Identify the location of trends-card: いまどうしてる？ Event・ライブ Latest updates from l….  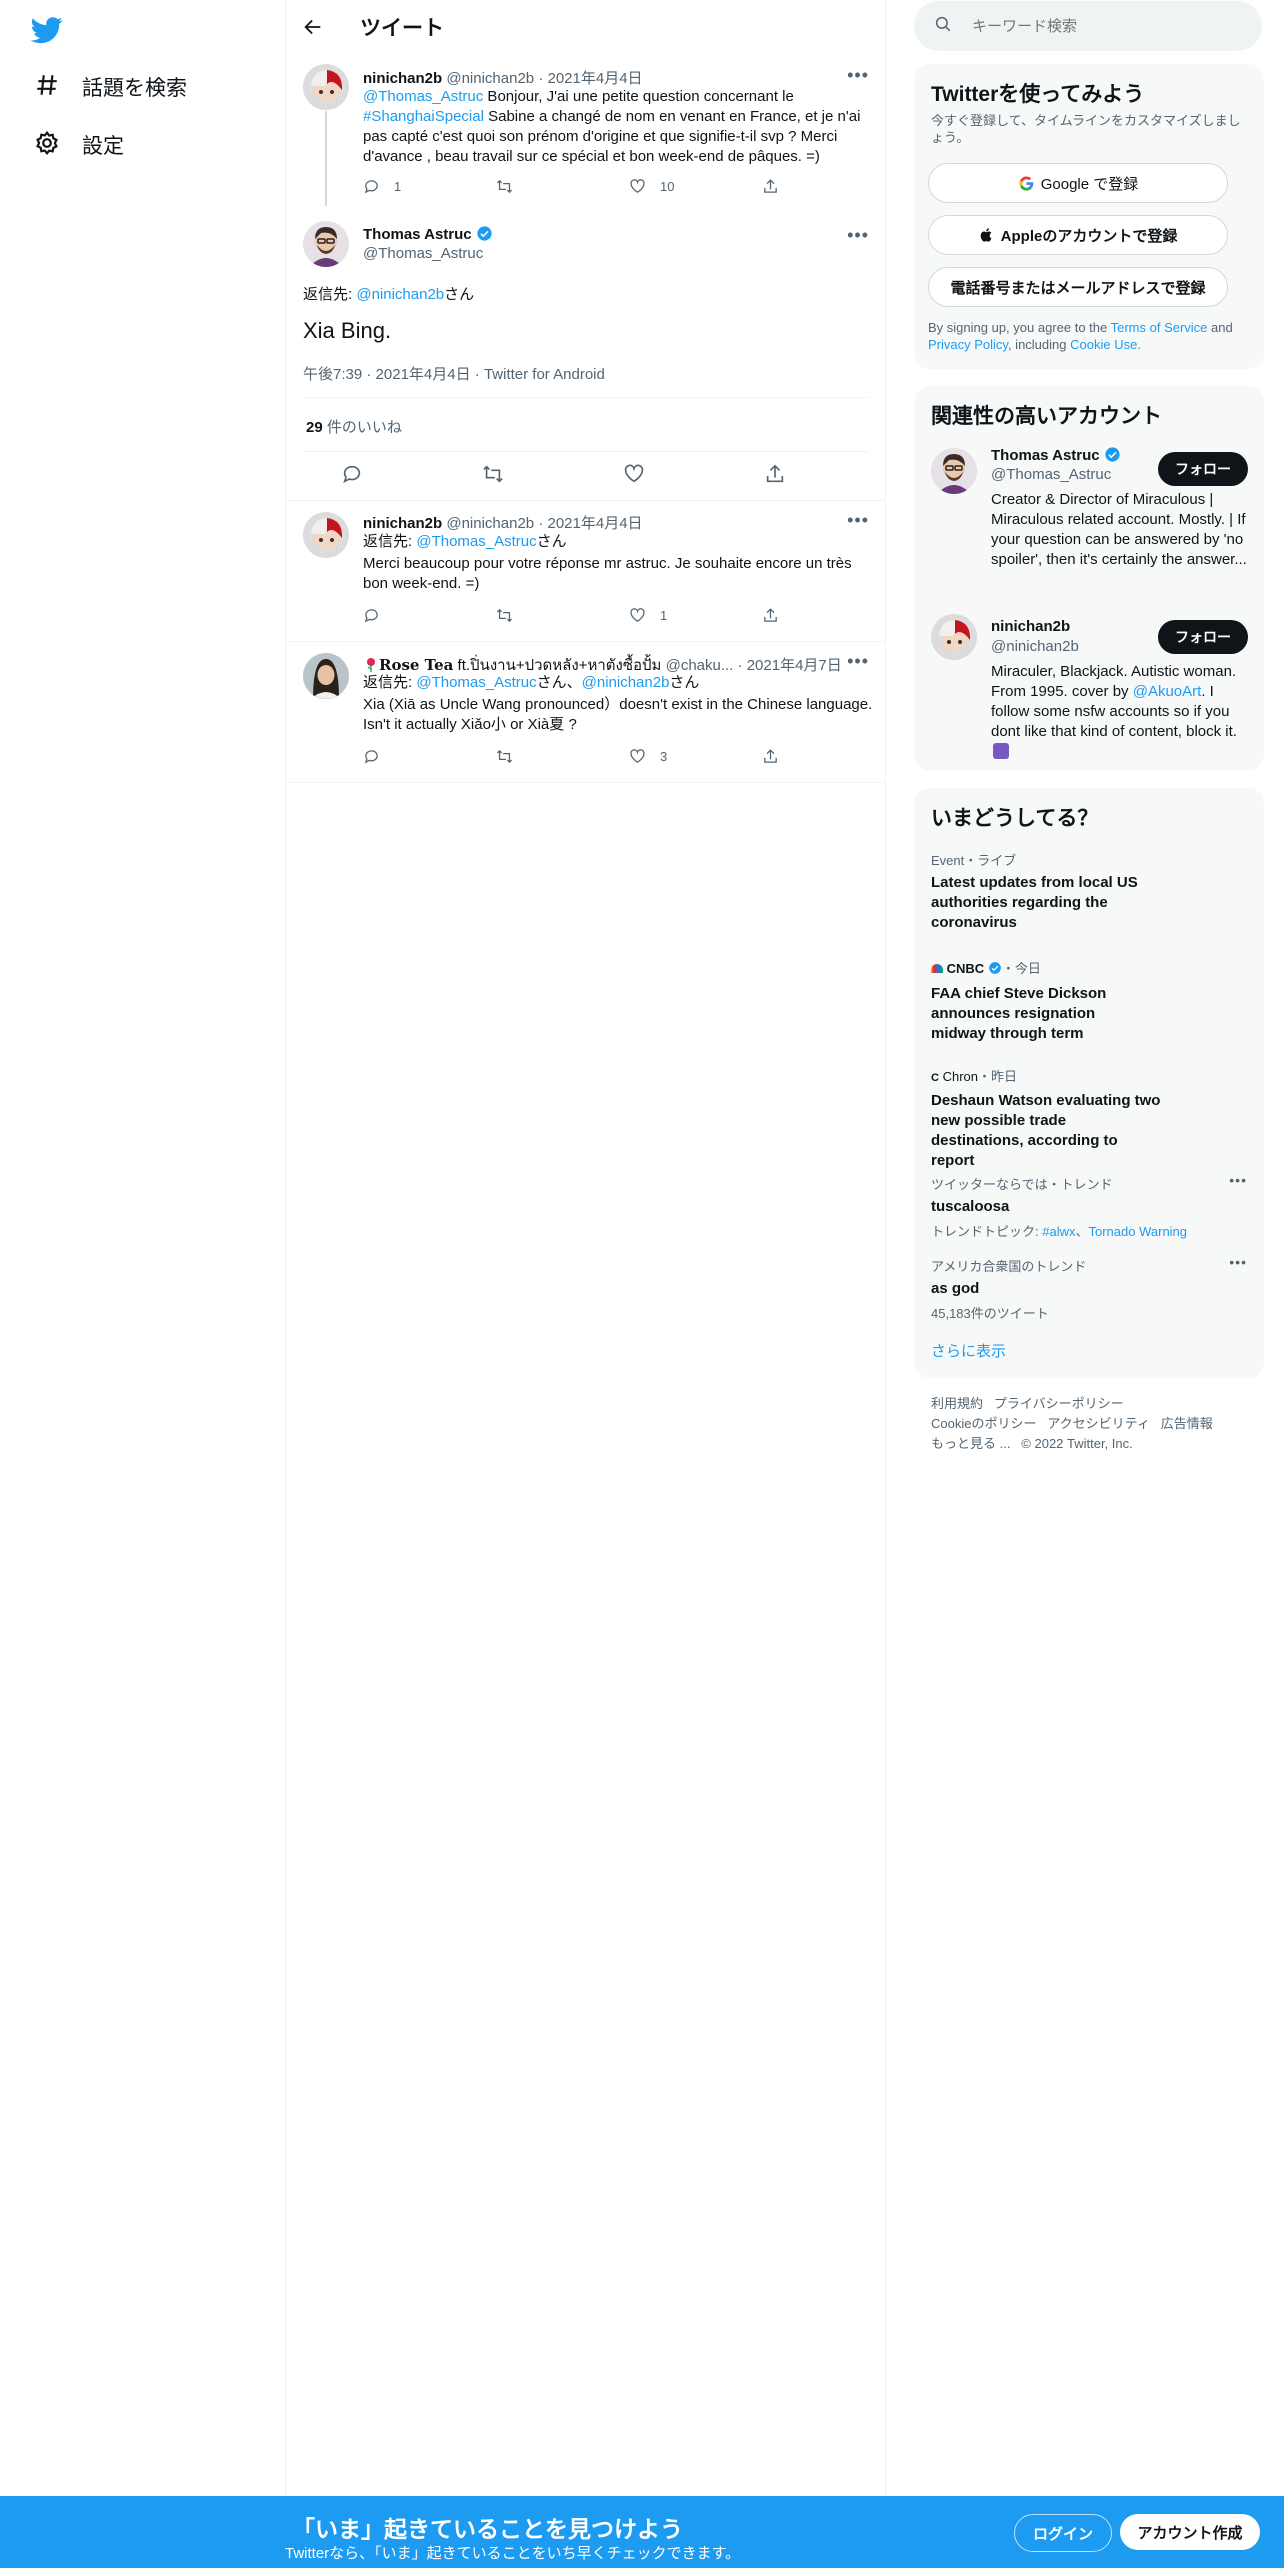
(1089, 1083).